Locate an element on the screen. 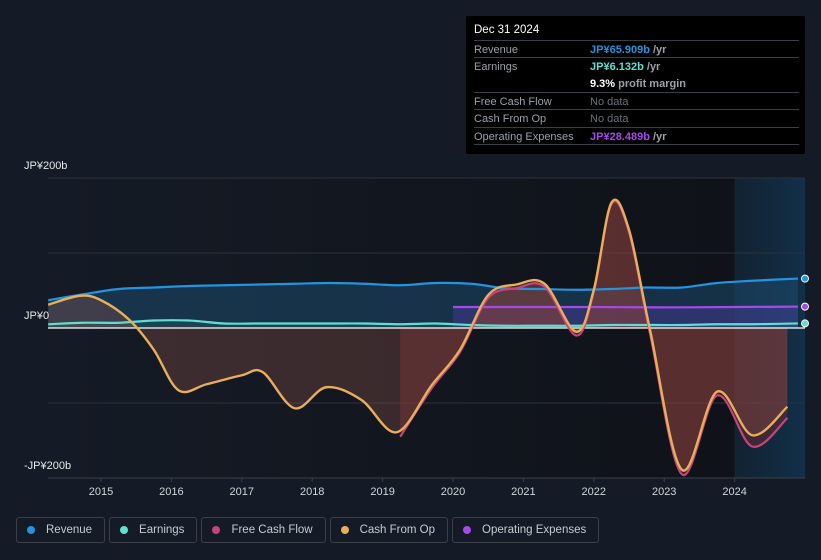 The height and width of the screenshot is (560, 821). fcf-dot-icon is located at coordinates (216, 530).